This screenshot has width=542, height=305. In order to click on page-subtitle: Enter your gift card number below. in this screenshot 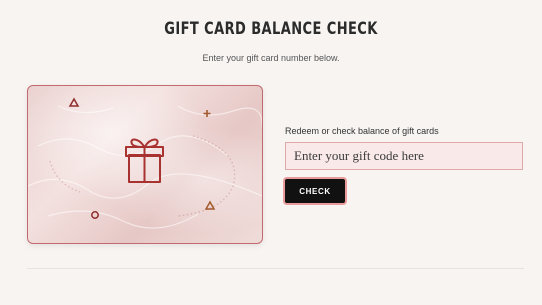, I will do `click(271, 58)`.